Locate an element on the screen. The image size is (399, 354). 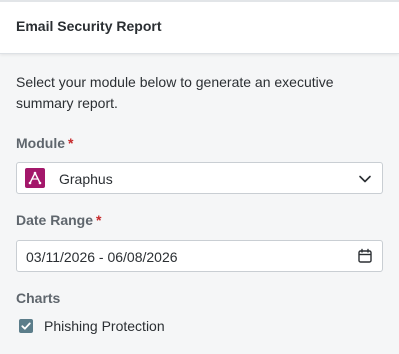
date-range-input: 03/11/2026 - 06/08/2026 is located at coordinates (199, 256).